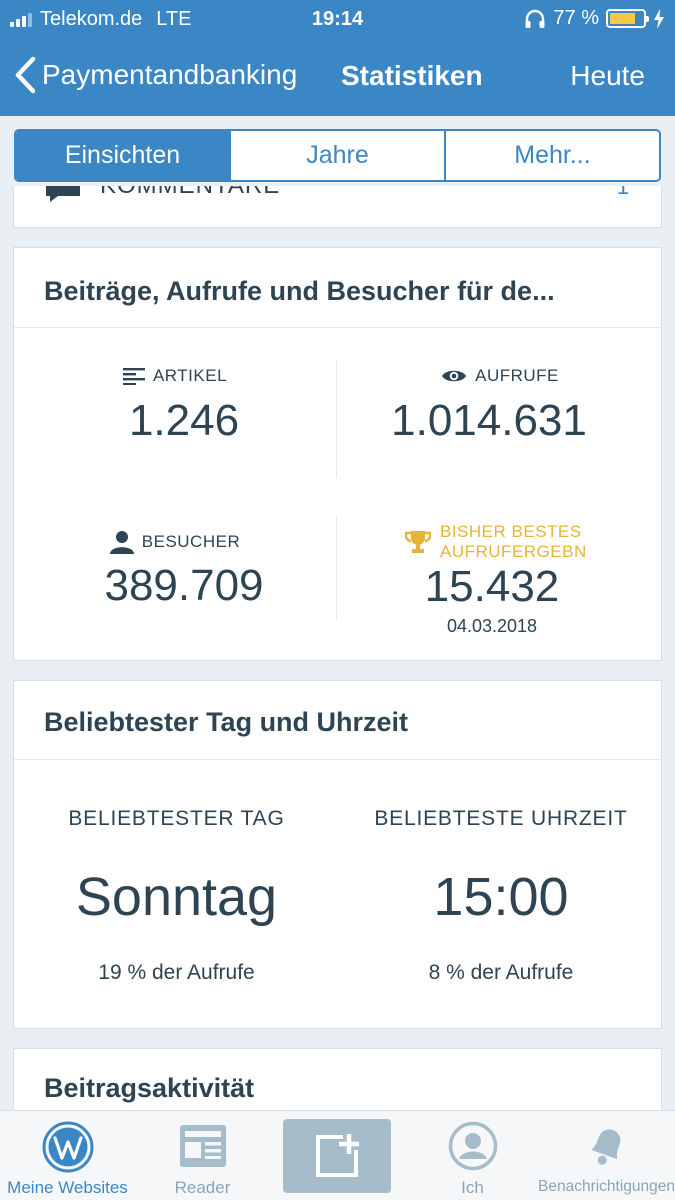 This screenshot has width=675, height=1200. What do you see at coordinates (133, 376) in the screenshot?
I see `posts-icon` at bounding box center [133, 376].